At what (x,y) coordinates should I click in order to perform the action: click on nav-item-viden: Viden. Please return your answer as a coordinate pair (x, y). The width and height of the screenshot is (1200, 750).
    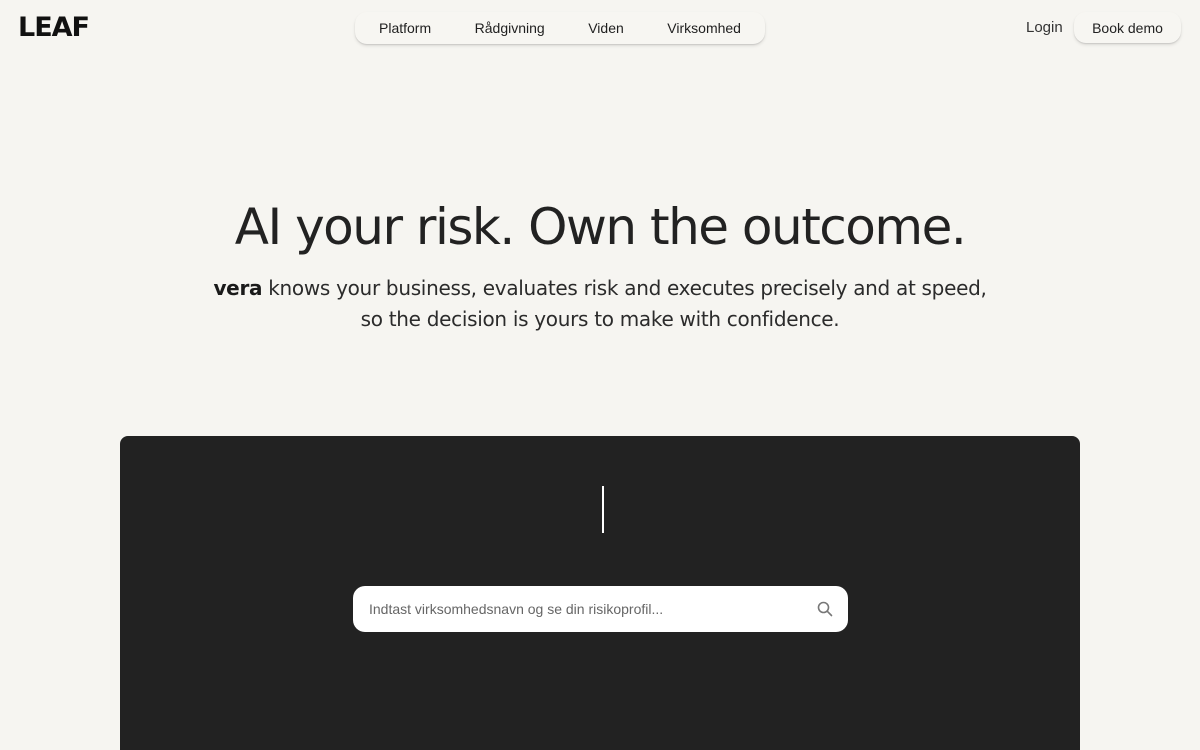
    Looking at the image, I should click on (606, 28).